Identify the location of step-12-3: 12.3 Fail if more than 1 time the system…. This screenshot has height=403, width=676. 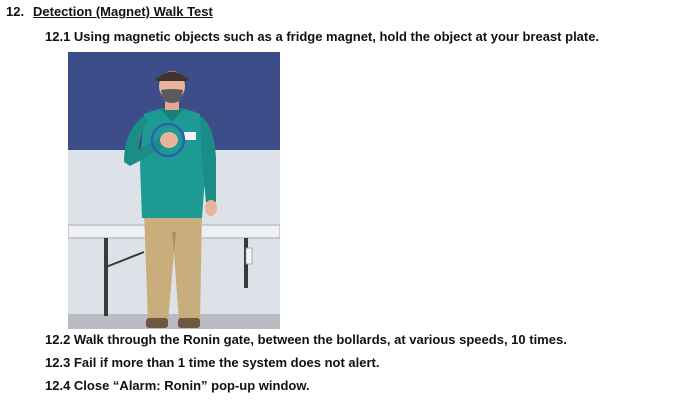
(212, 362).